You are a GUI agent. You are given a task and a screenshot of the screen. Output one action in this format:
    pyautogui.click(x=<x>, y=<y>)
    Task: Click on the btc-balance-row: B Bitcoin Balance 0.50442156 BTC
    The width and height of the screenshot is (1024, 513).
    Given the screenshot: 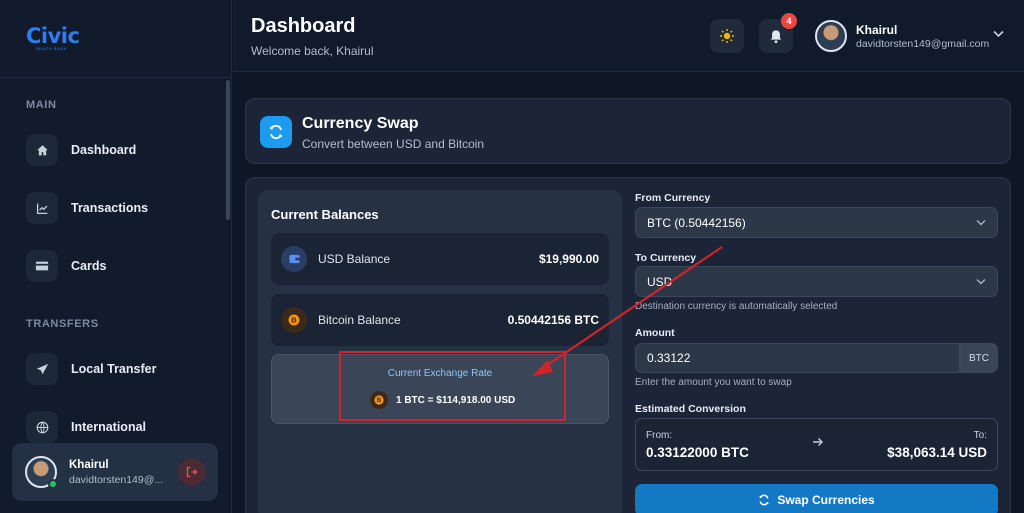 What is the action you would take?
    pyautogui.click(x=440, y=320)
    